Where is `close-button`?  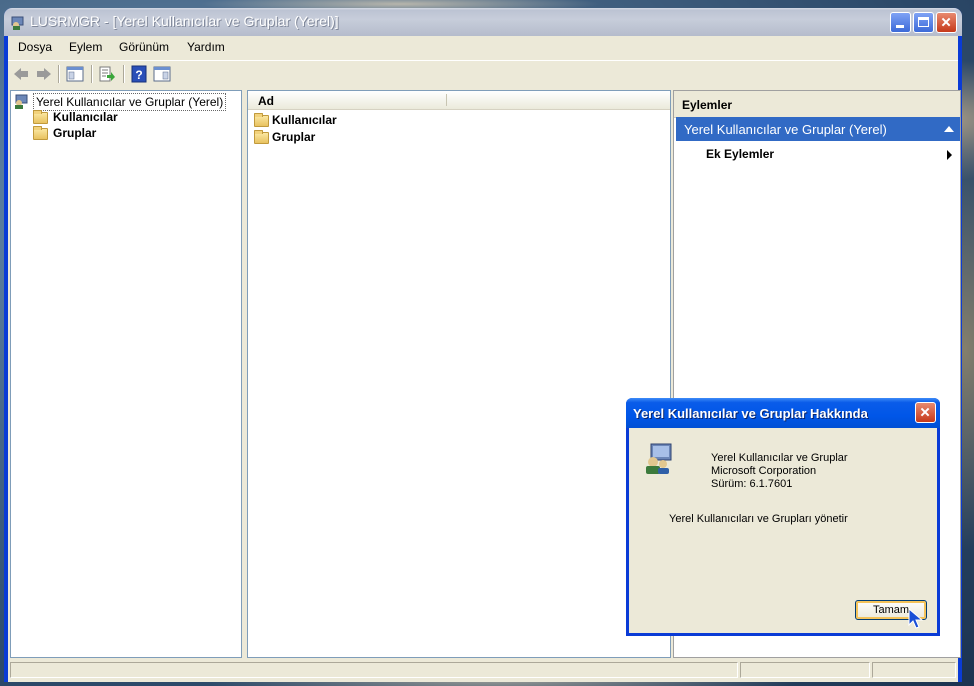 close-button is located at coordinates (946, 22).